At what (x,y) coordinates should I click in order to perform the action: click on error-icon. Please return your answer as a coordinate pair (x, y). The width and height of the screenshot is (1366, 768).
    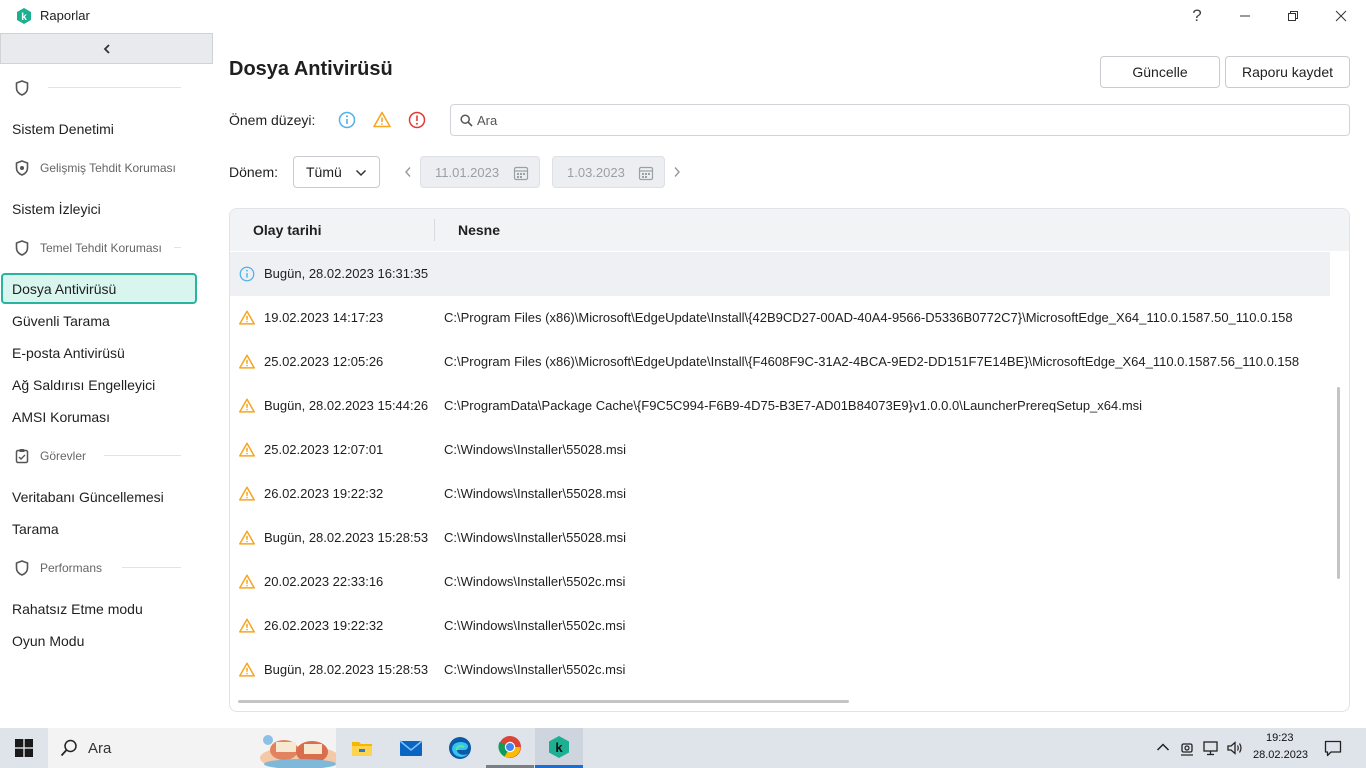
    Looking at the image, I should click on (417, 120).